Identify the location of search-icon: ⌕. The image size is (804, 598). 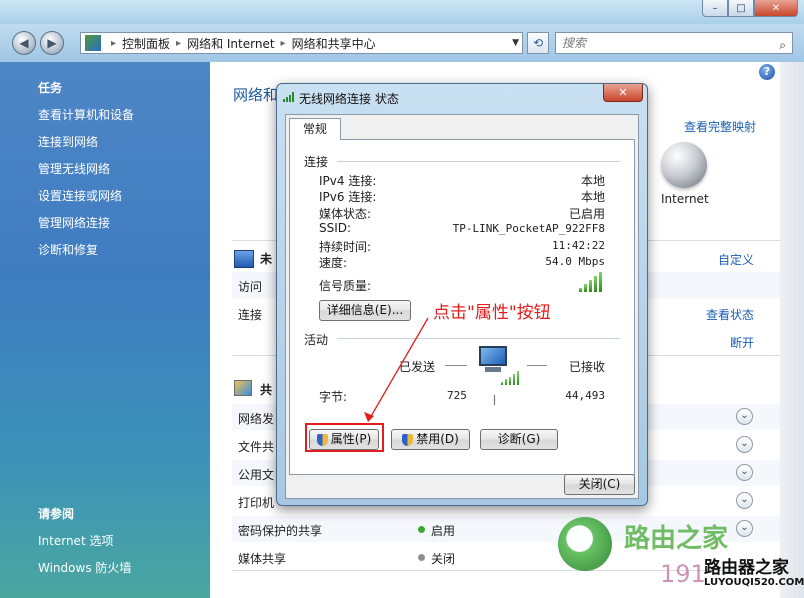
(782, 45).